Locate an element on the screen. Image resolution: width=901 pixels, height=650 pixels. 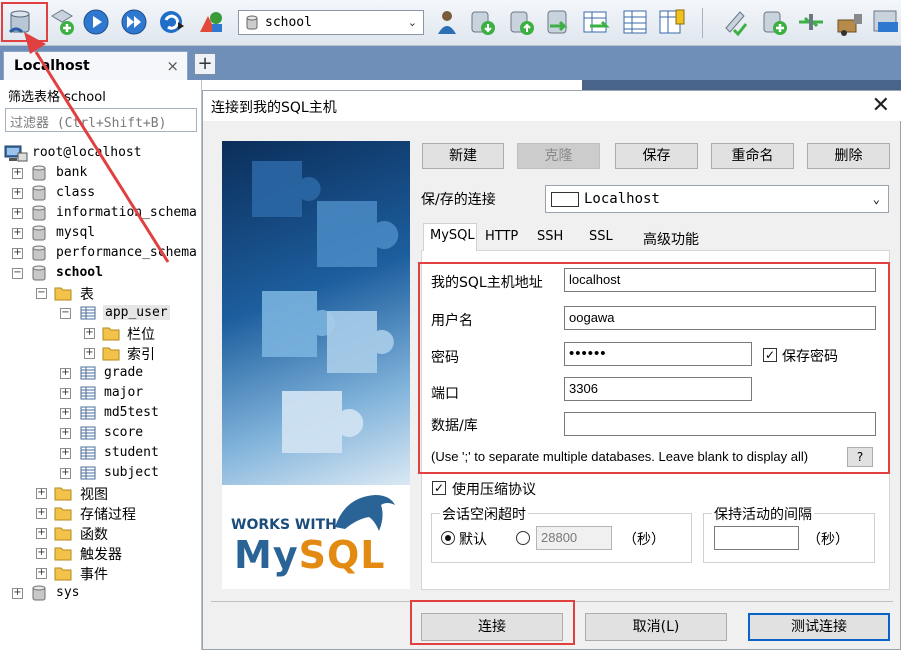
tree-folder-tables: − 表 is located at coordinates (100, 294).